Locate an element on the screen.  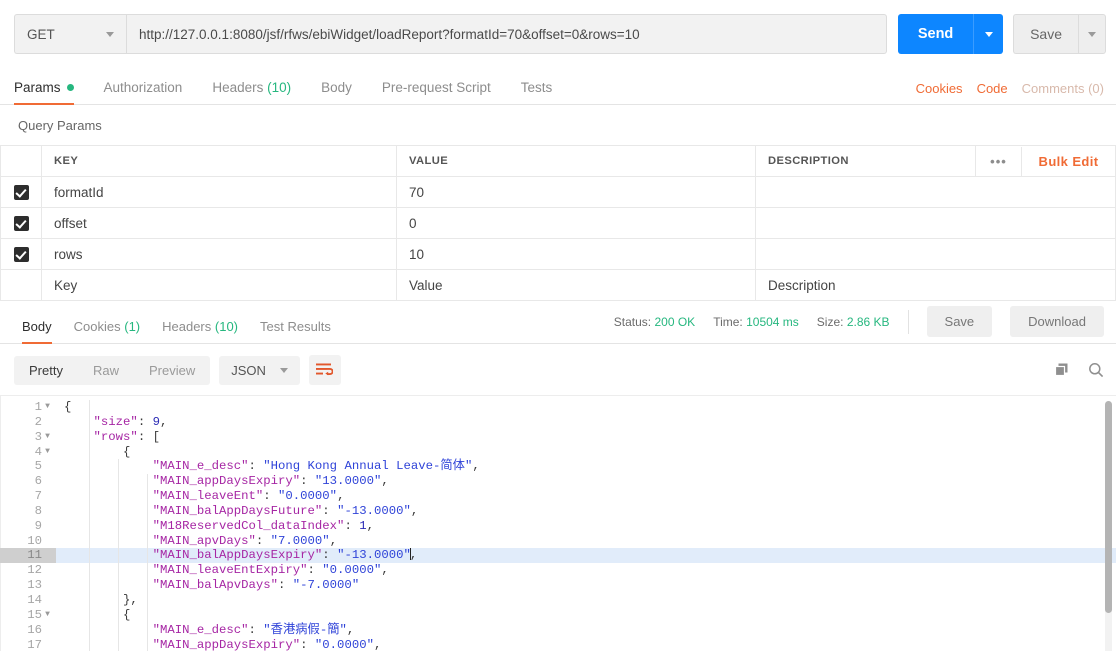
code-line-text: "MAIN_leaveEntExpiry": "0.0000", is located at coordinates (270, 570).